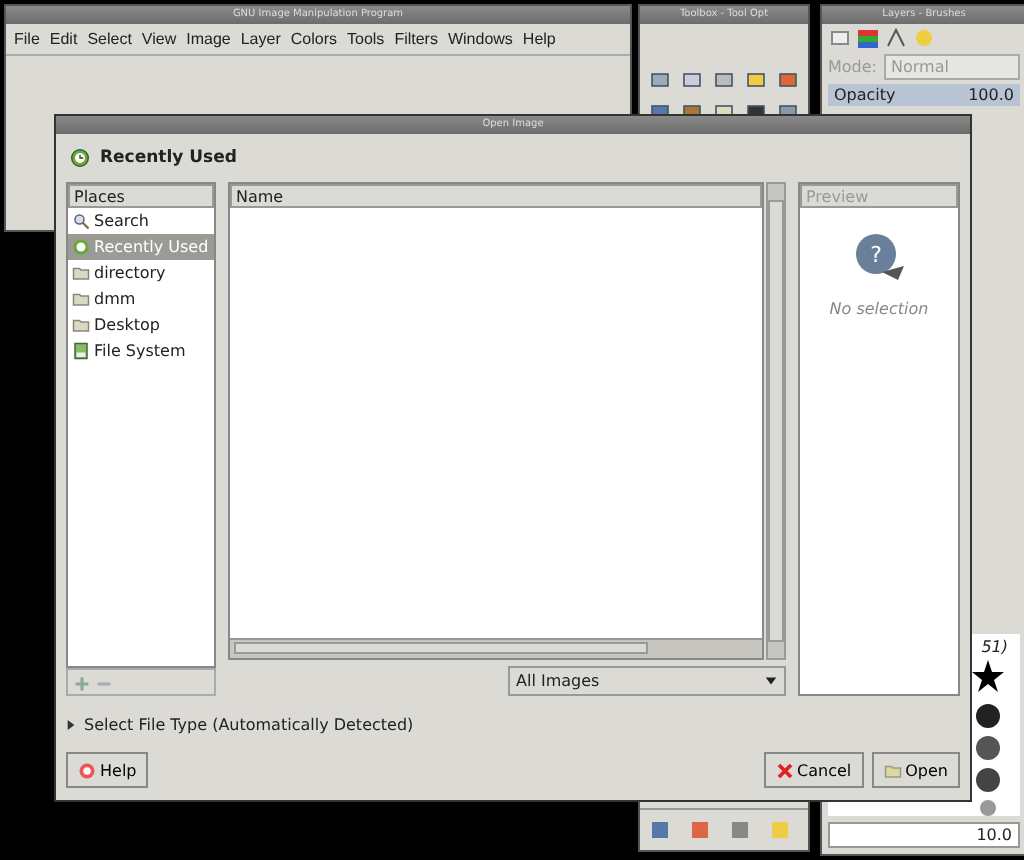  Describe the element at coordinates (879, 196) in the screenshot. I see `column-header: Preview` at that location.